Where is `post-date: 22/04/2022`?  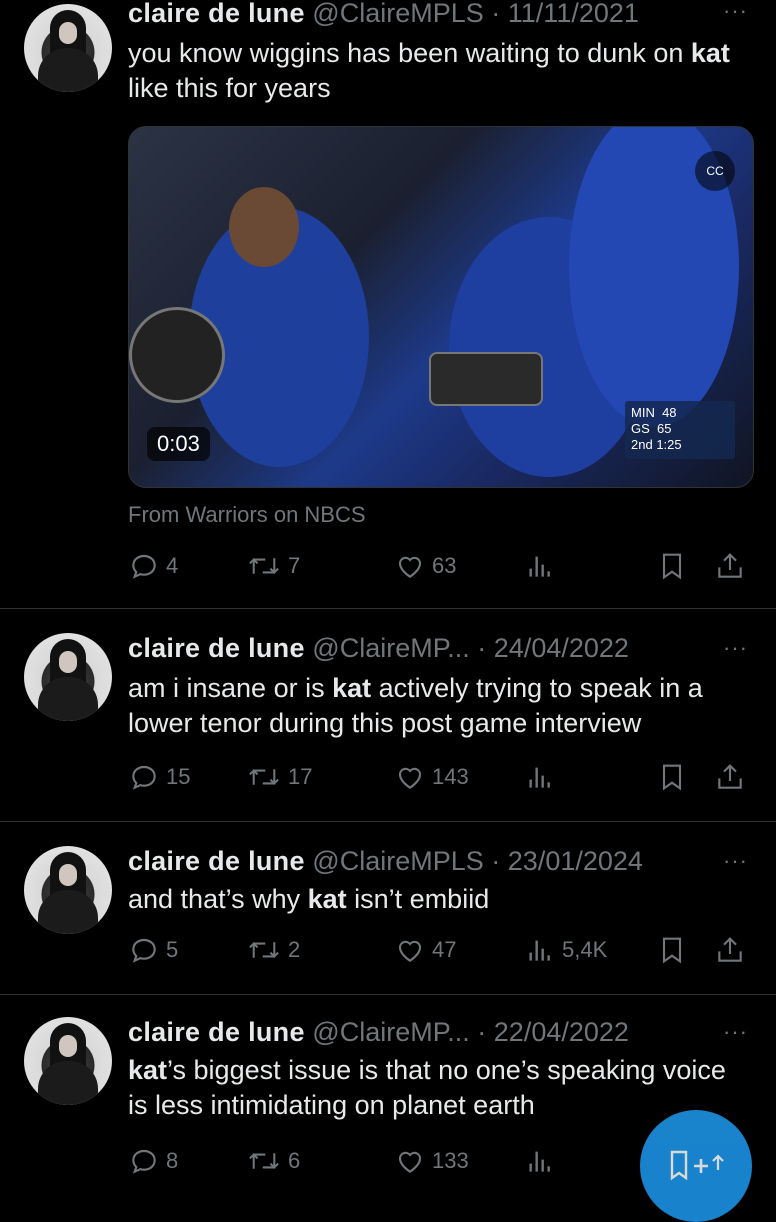
post-date: 22/04/2022 is located at coordinates (561, 1032).